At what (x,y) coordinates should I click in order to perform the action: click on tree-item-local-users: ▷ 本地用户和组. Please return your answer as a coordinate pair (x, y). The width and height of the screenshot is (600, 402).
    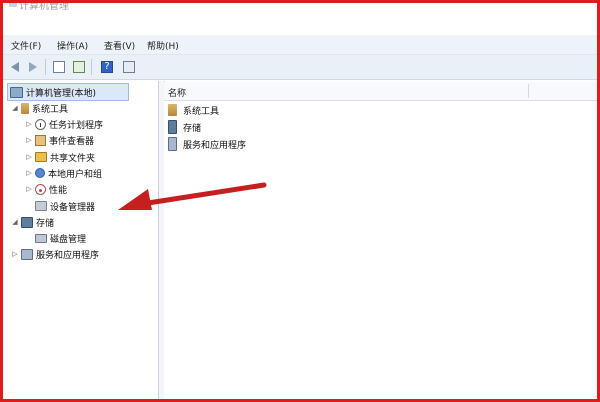
    Looking at the image, I should click on (63, 173).